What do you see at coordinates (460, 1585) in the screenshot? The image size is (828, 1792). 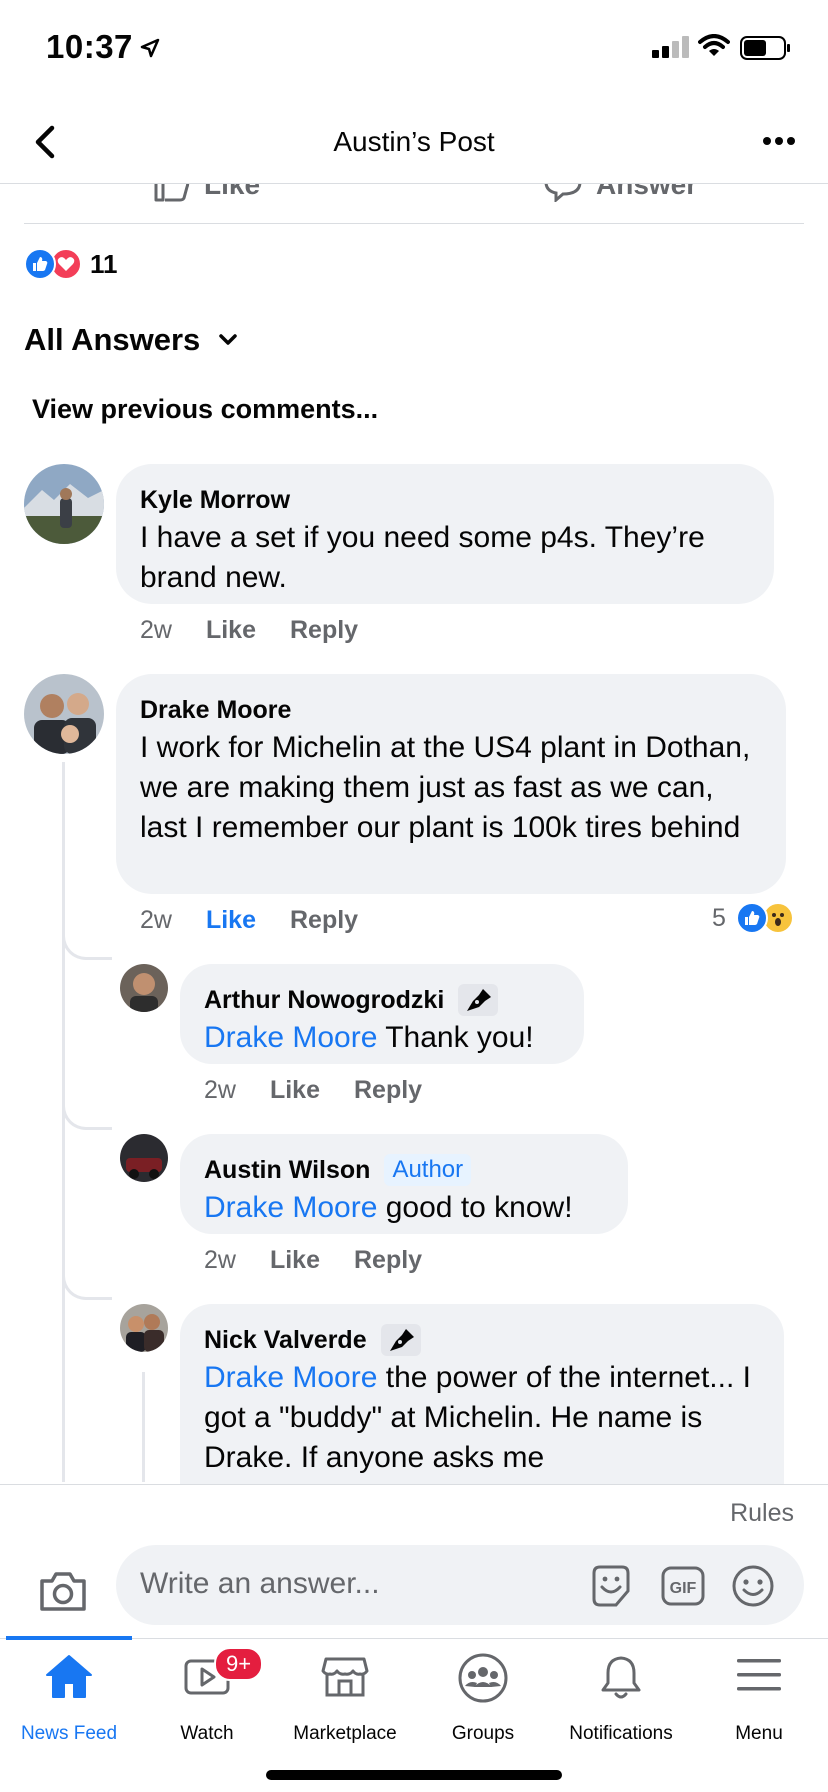 I see `answer-input: Write an answer... GIF` at bounding box center [460, 1585].